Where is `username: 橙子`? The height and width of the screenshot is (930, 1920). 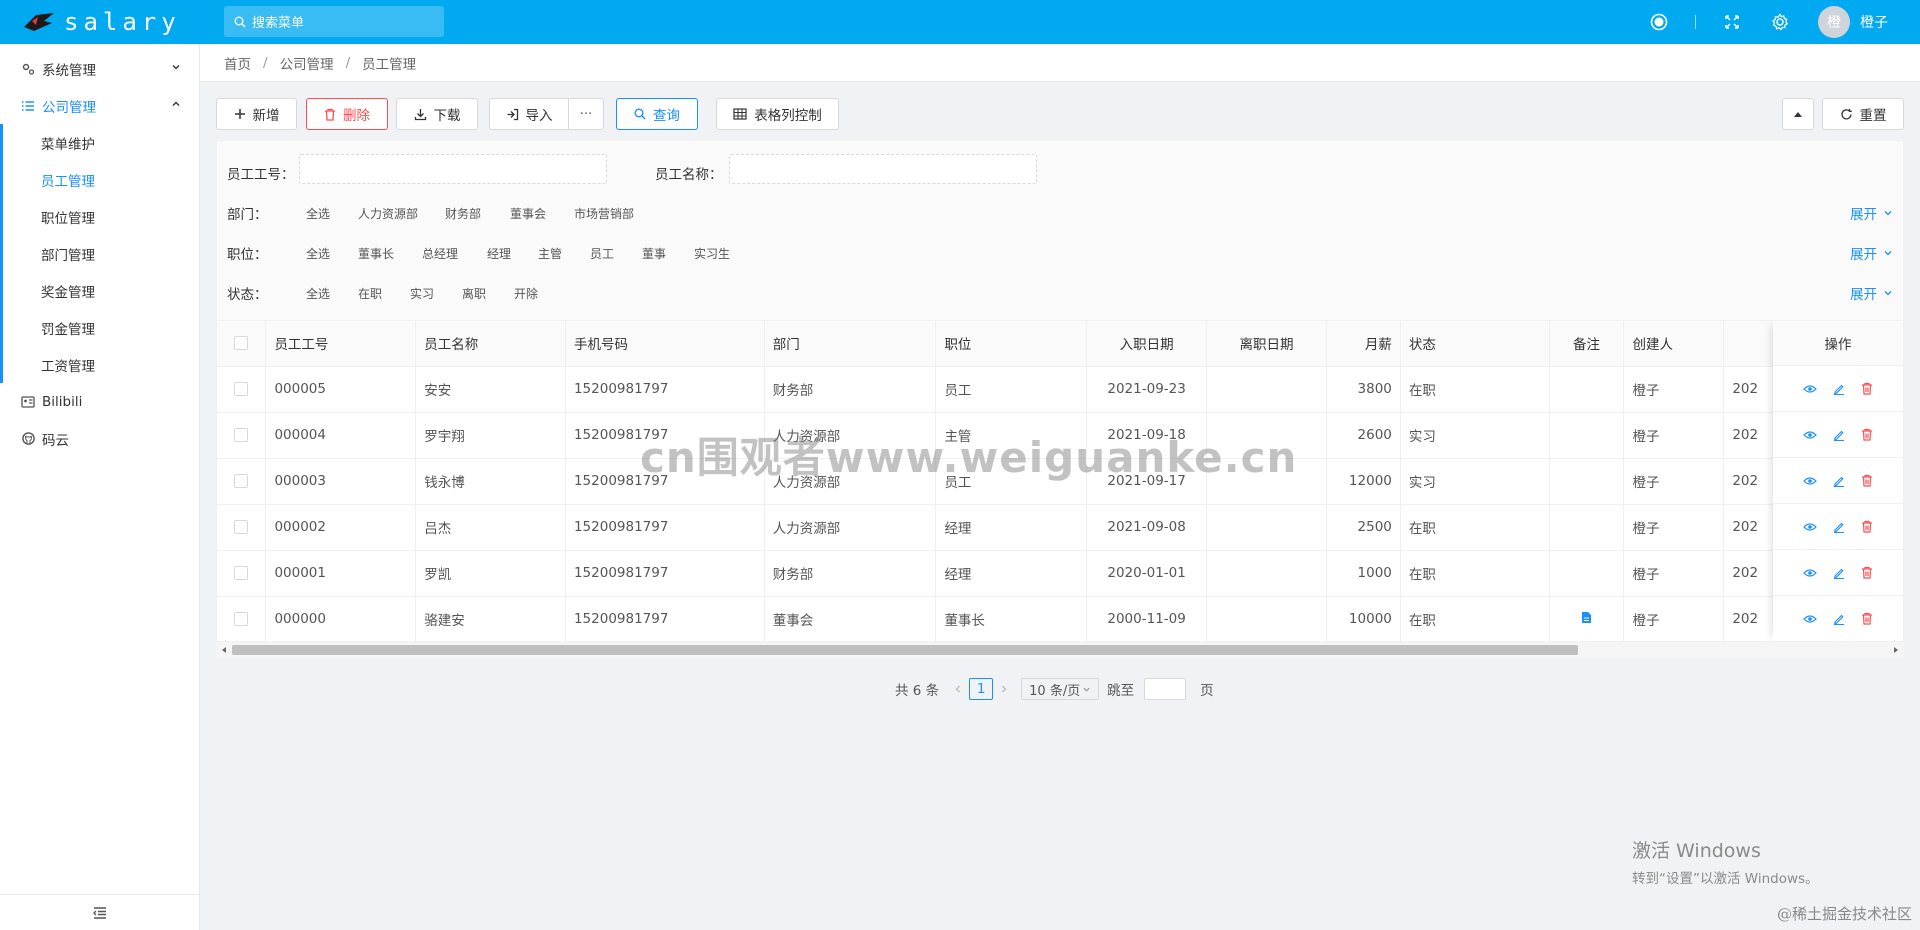
username: 橙子 is located at coordinates (1874, 22).